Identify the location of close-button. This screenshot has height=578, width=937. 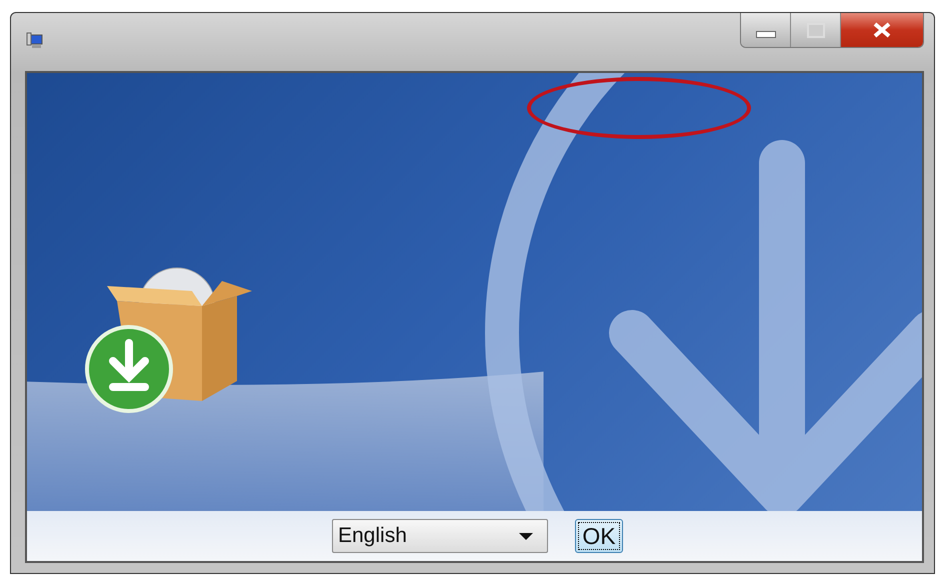
(882, 30).